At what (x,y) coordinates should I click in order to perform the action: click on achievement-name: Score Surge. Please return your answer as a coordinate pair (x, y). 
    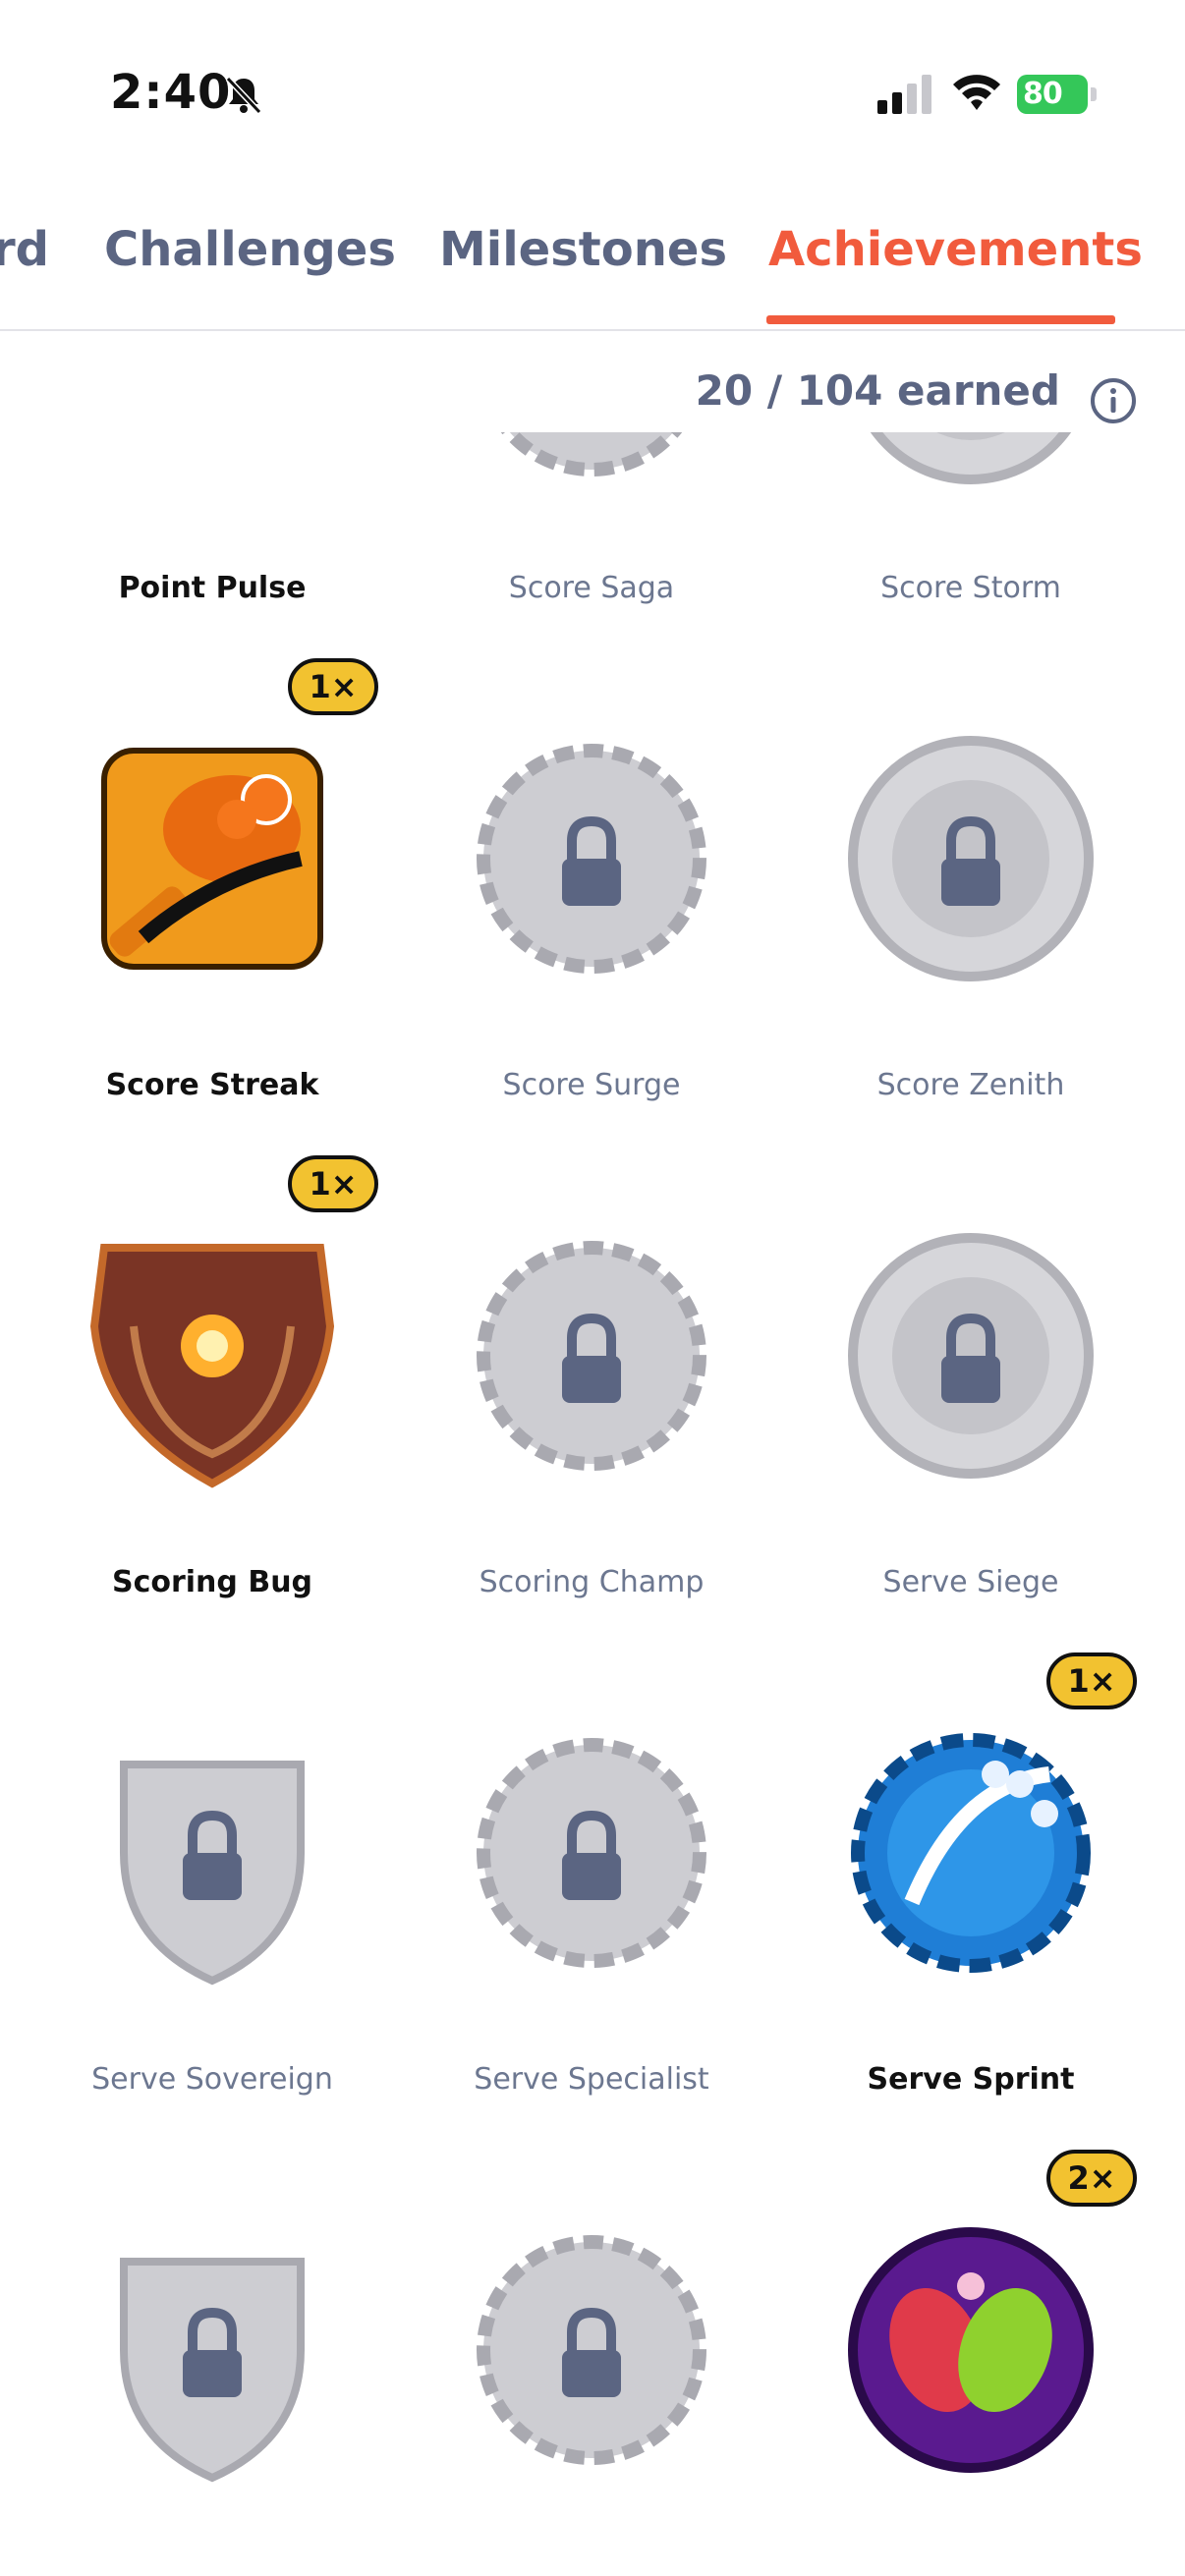
    Looking at the image, I should click on (592, 1085).